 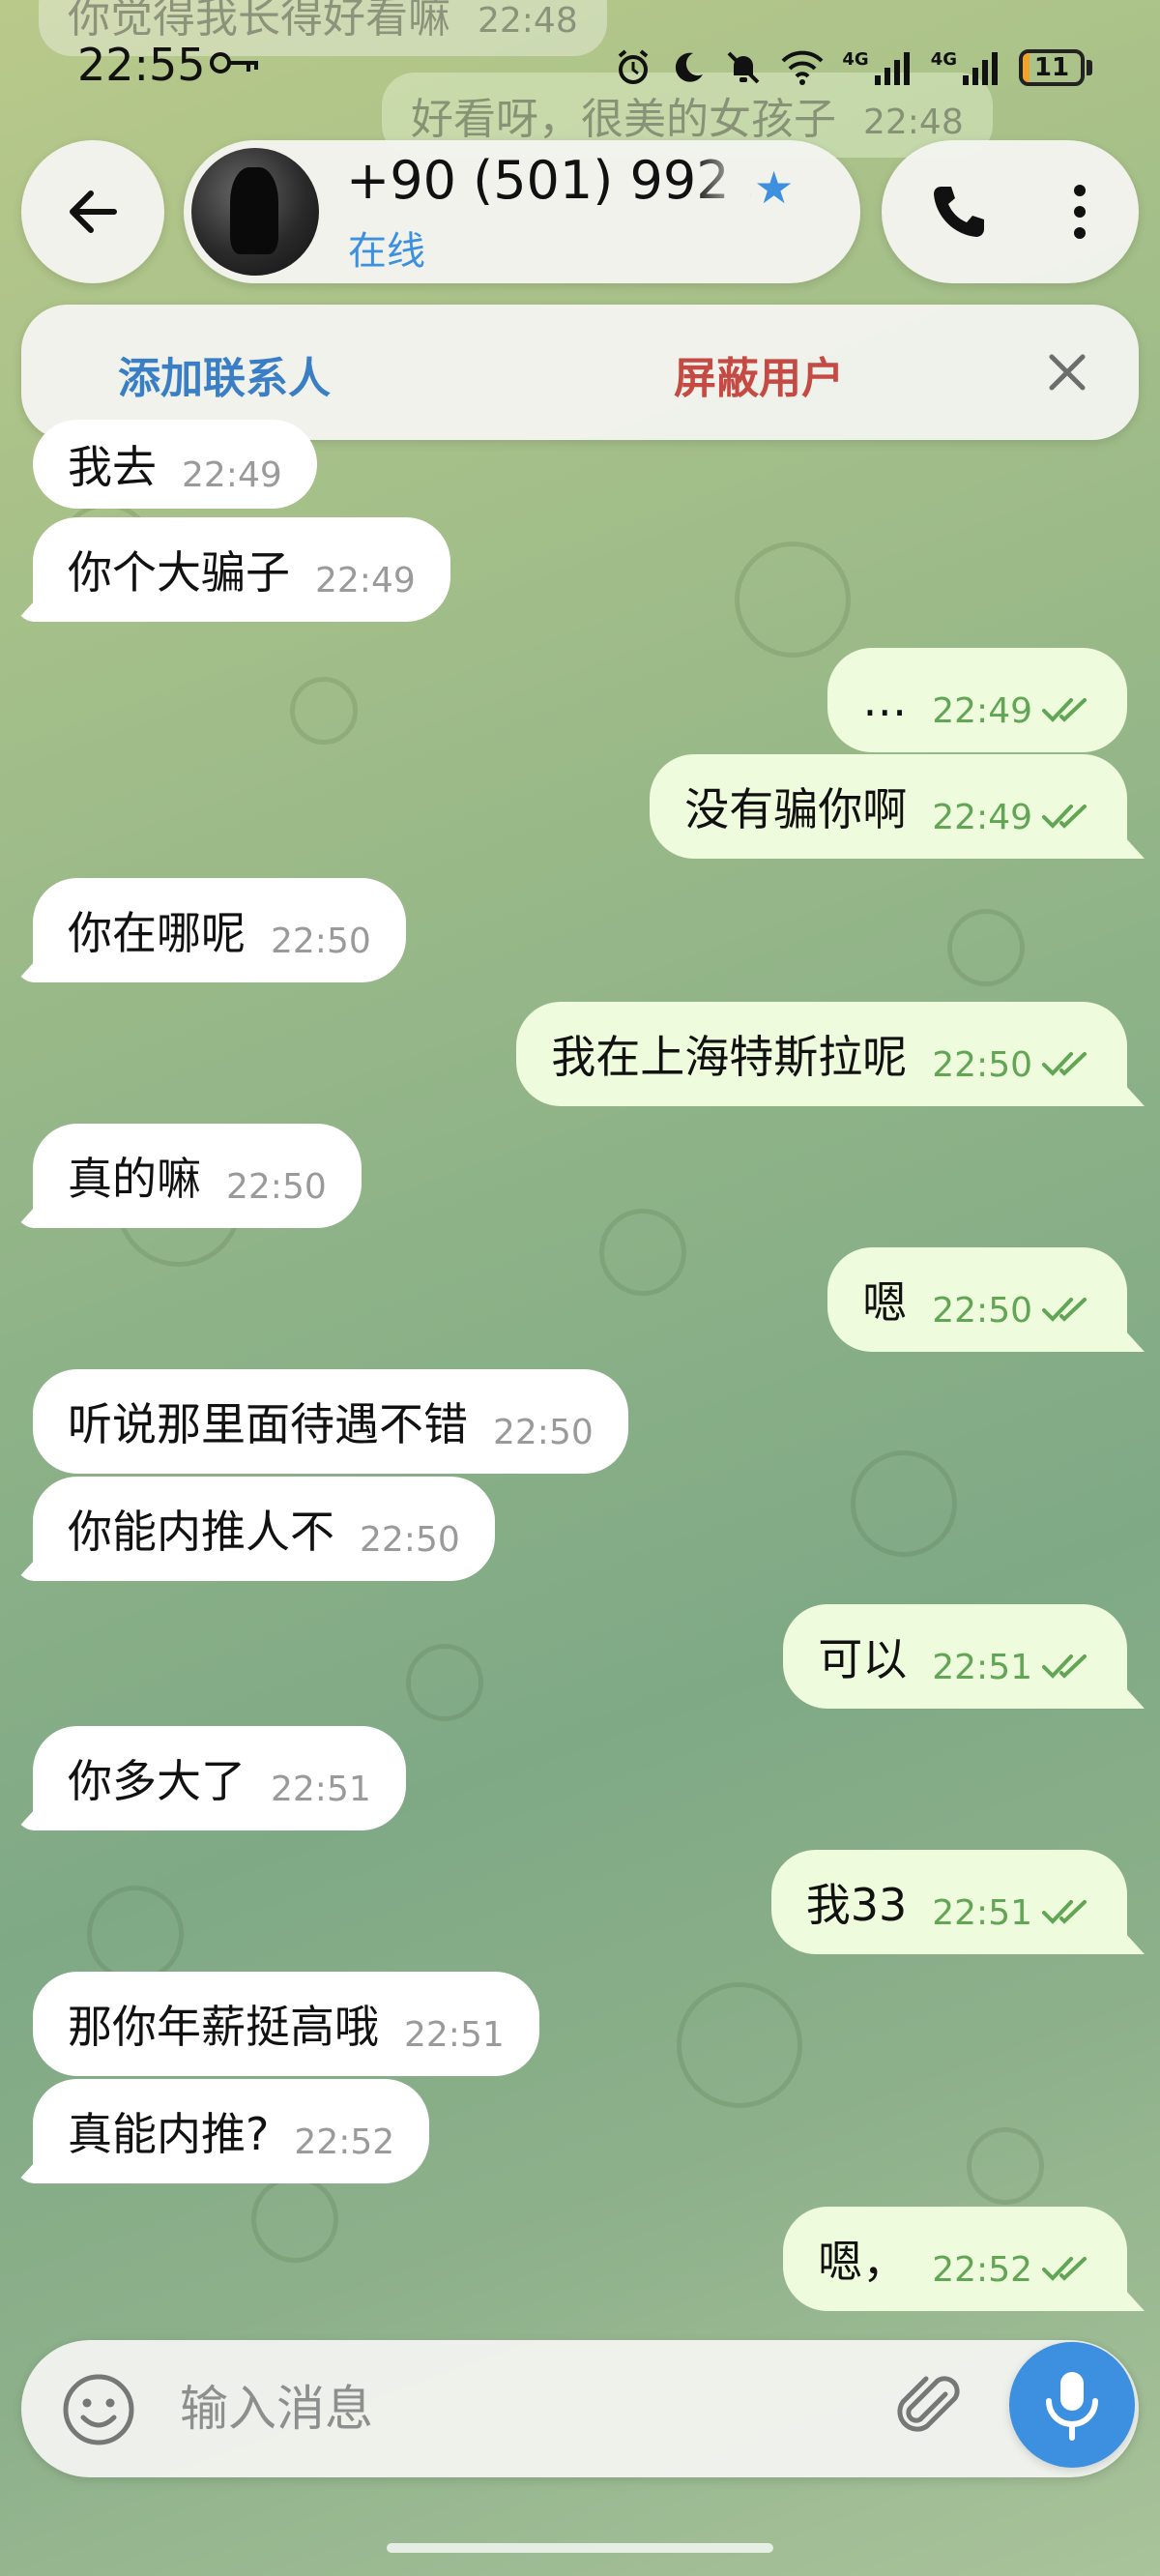 I want to click on close-icon, so click(x=1067, y=372).